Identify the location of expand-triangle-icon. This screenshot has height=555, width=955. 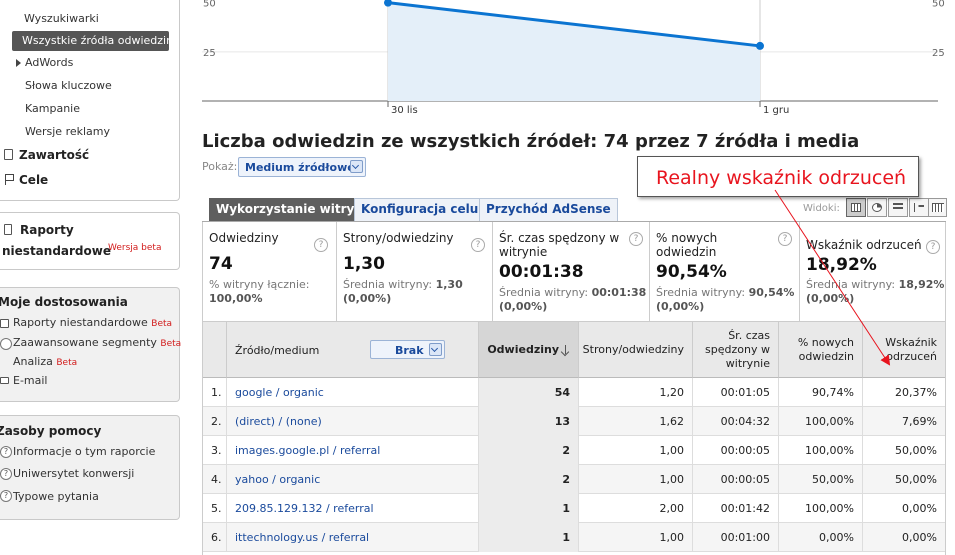
(18, 63).